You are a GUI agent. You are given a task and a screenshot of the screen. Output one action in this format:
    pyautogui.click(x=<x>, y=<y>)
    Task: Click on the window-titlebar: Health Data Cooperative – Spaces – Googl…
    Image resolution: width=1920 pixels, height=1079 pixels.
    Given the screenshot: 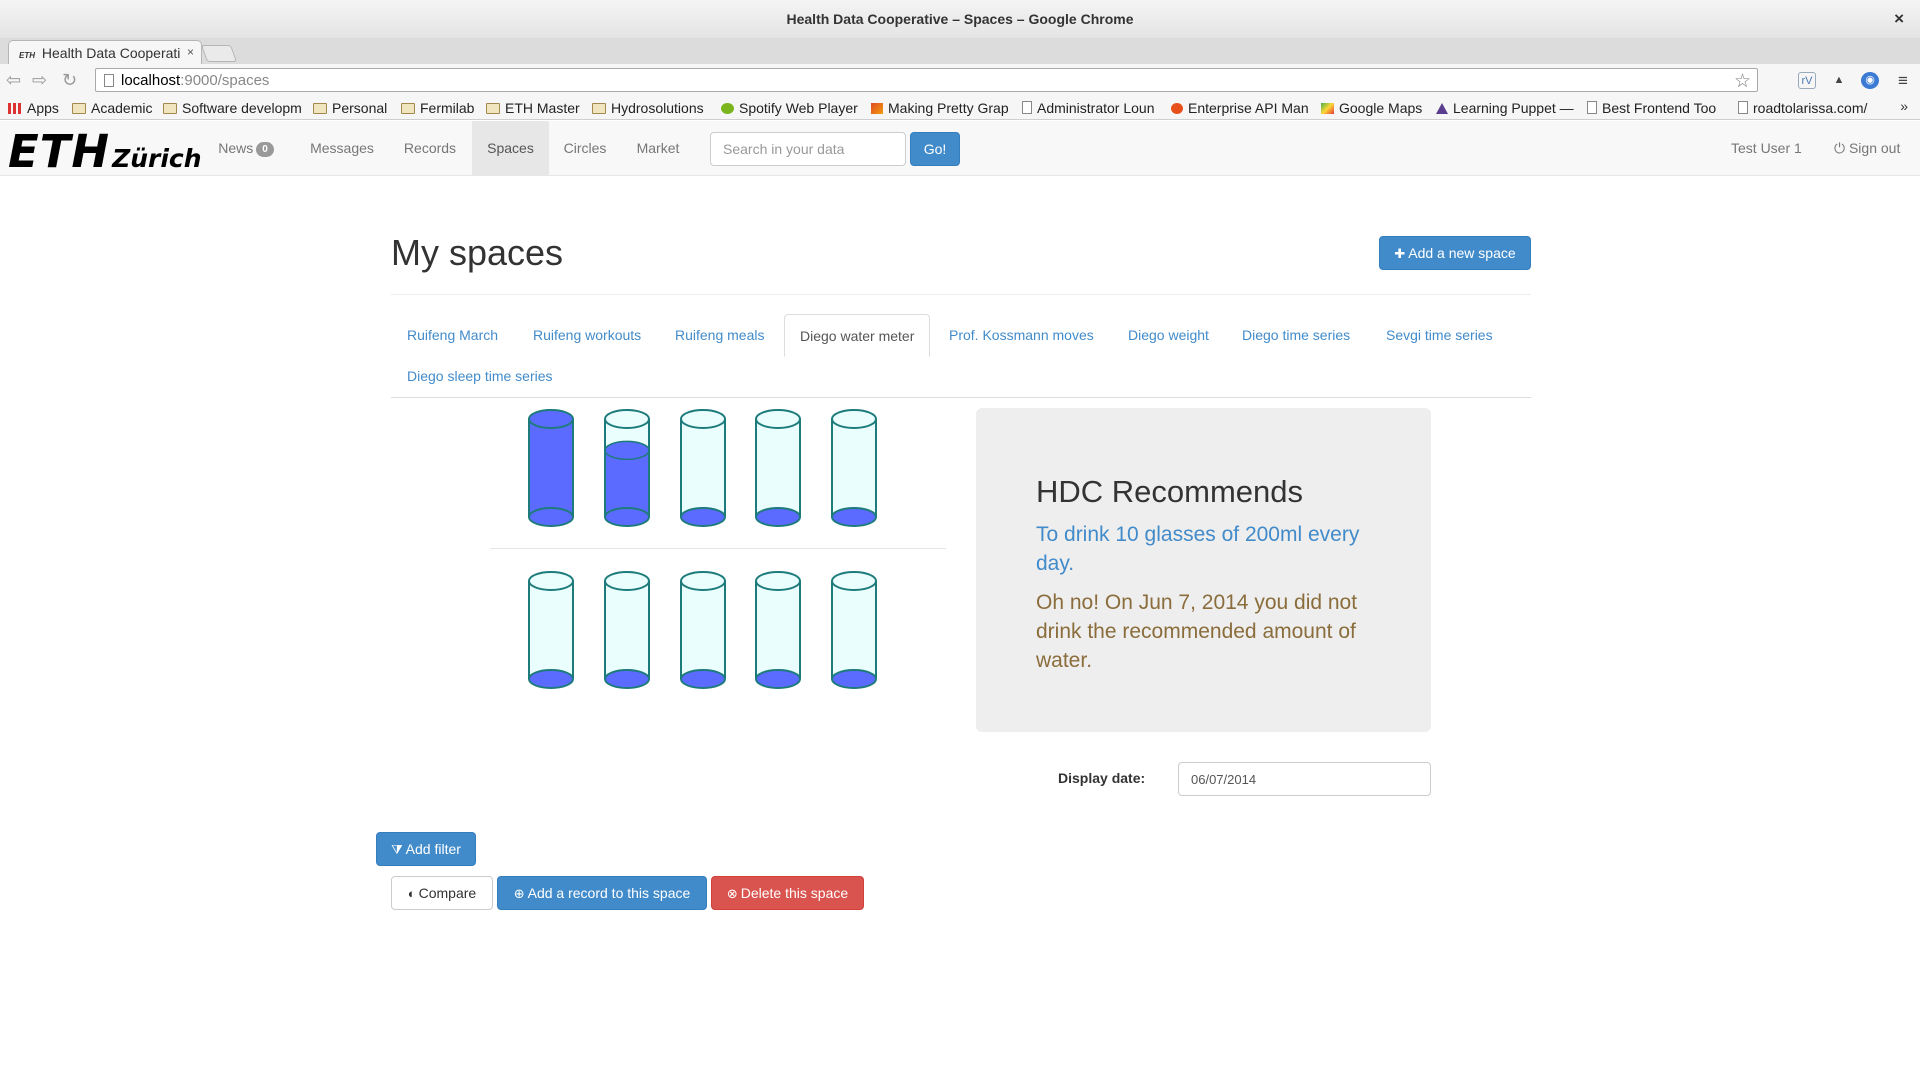 What is the action you would take?
    pyautogui.click(x=960, y=20)
    